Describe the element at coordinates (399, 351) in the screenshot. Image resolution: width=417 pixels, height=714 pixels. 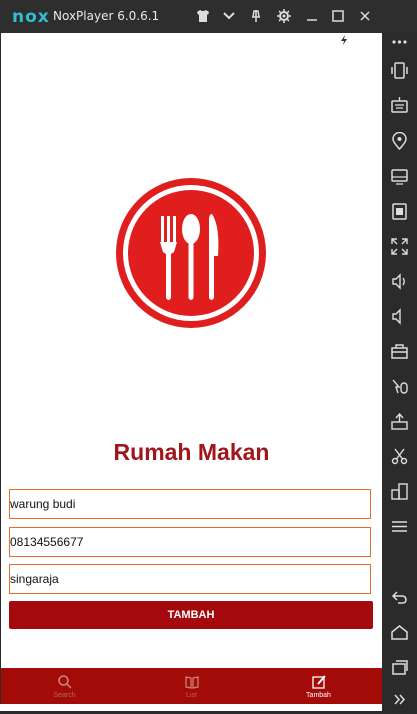
I see `toolbox-icon` at that location.